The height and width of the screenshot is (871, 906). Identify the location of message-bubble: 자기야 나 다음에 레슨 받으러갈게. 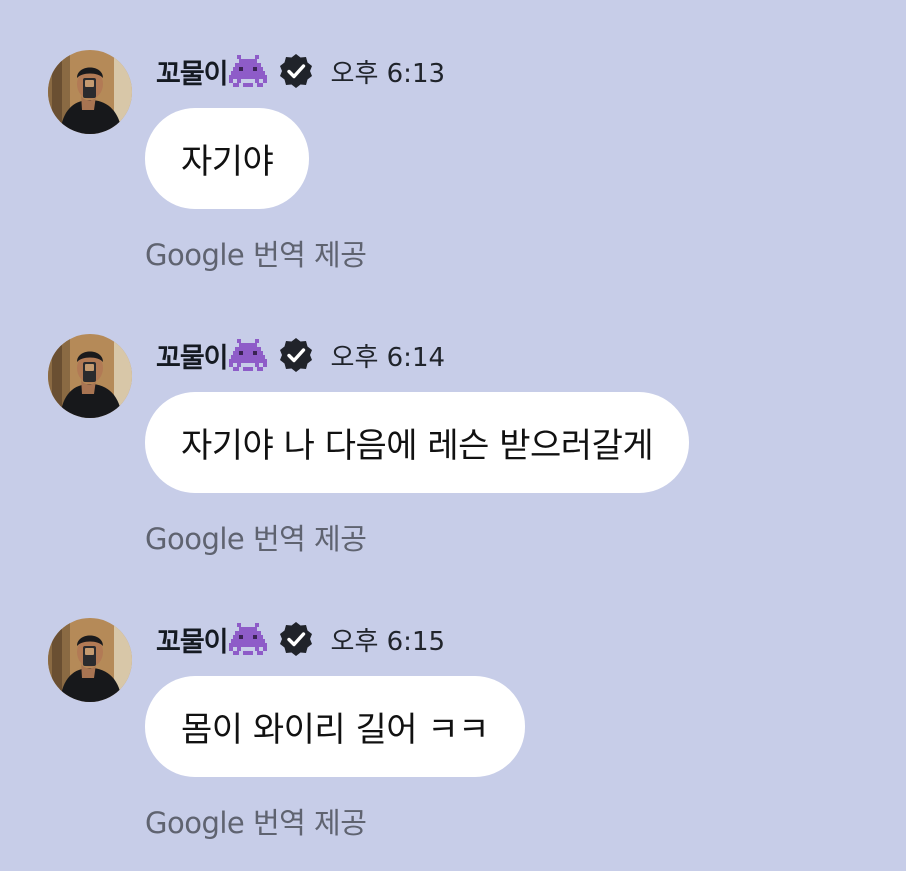
(417, 442).